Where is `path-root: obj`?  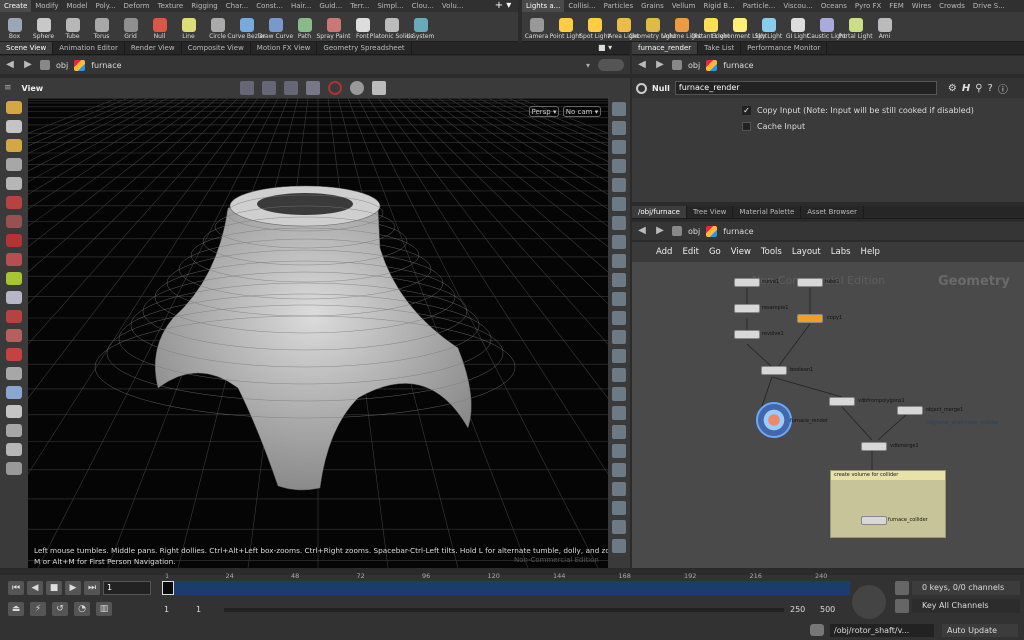 path-root: obj is located at coordinates (694, 65).